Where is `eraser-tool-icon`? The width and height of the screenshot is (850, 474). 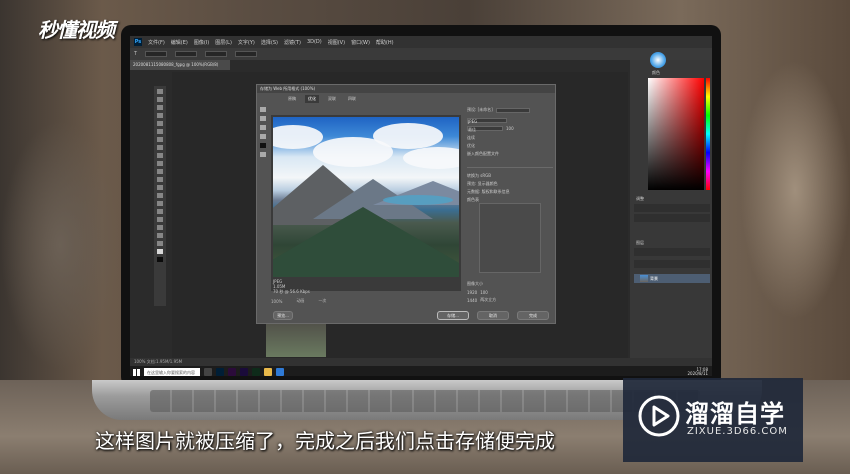
eraser-tool-icon is located at coordinates (160, 171).